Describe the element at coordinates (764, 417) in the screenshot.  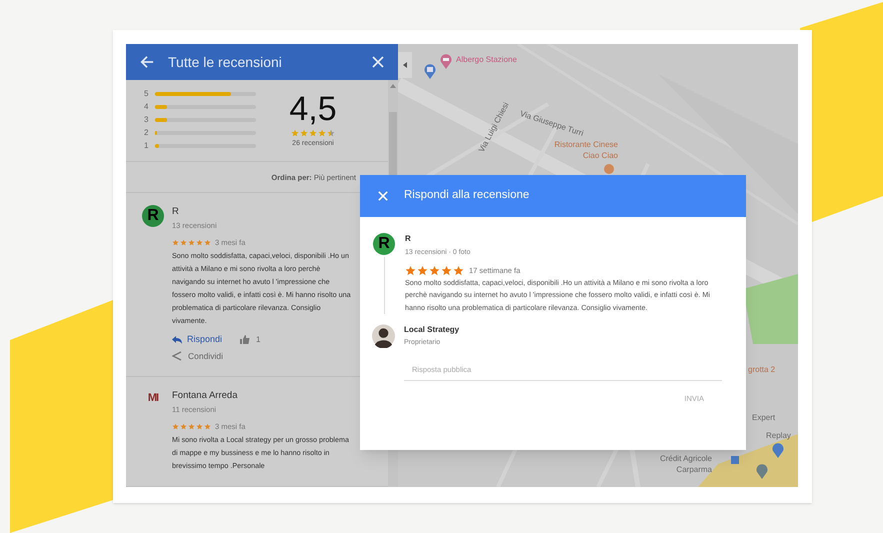
I see `map-label: Expert` at that location.